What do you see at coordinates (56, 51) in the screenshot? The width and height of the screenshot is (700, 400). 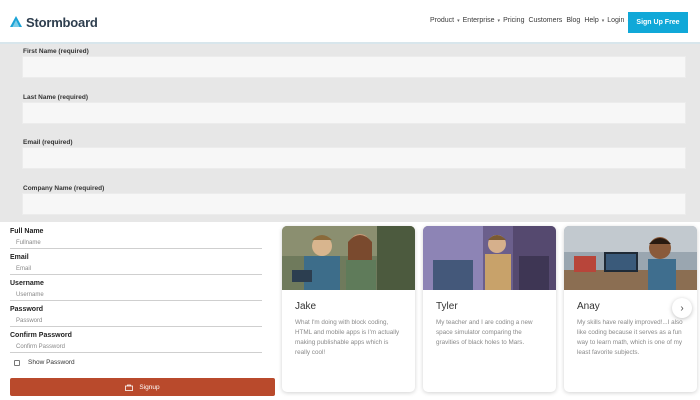 I see `first-name-label: First Name (required)` at bounding box center [56, 51].